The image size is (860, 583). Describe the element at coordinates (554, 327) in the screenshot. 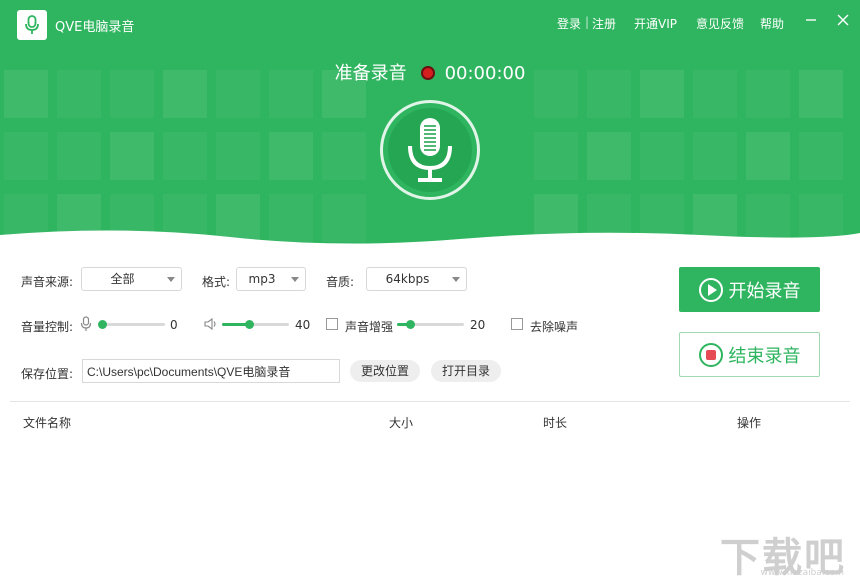

I see `denoise-label: 去除噪声` at that location.